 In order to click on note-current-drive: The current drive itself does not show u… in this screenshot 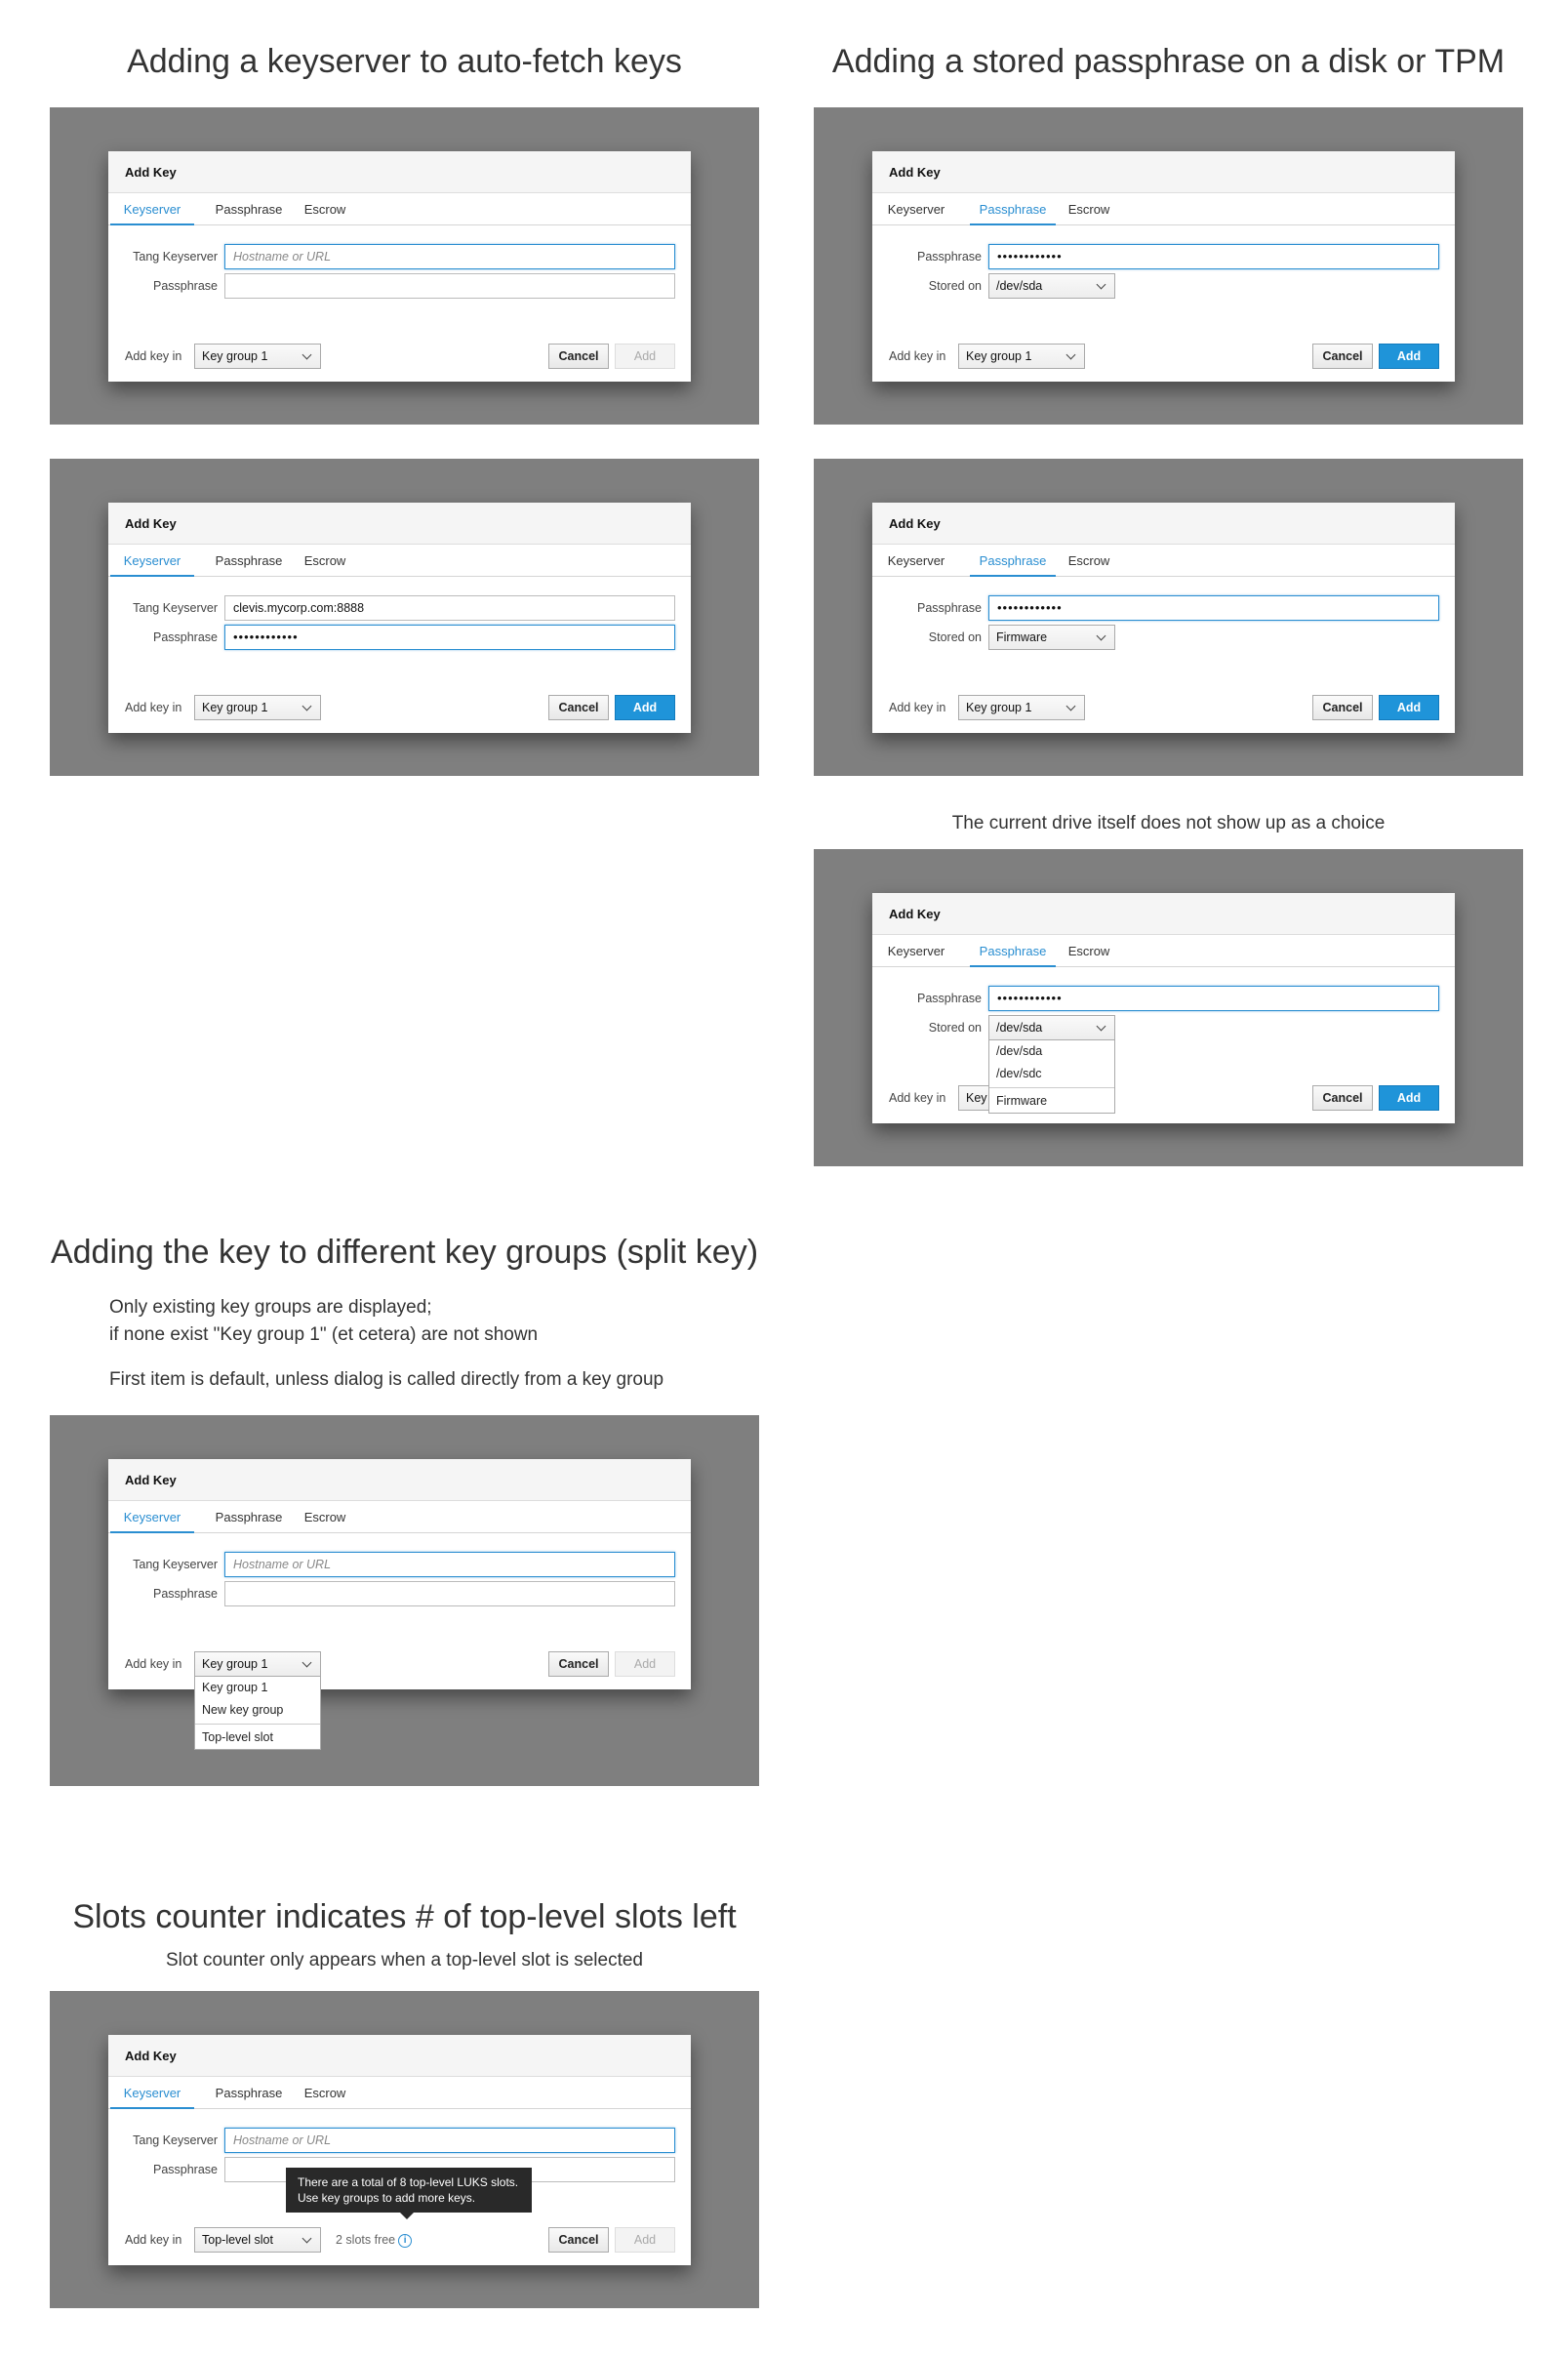, I will do `click(1168, 823)`.